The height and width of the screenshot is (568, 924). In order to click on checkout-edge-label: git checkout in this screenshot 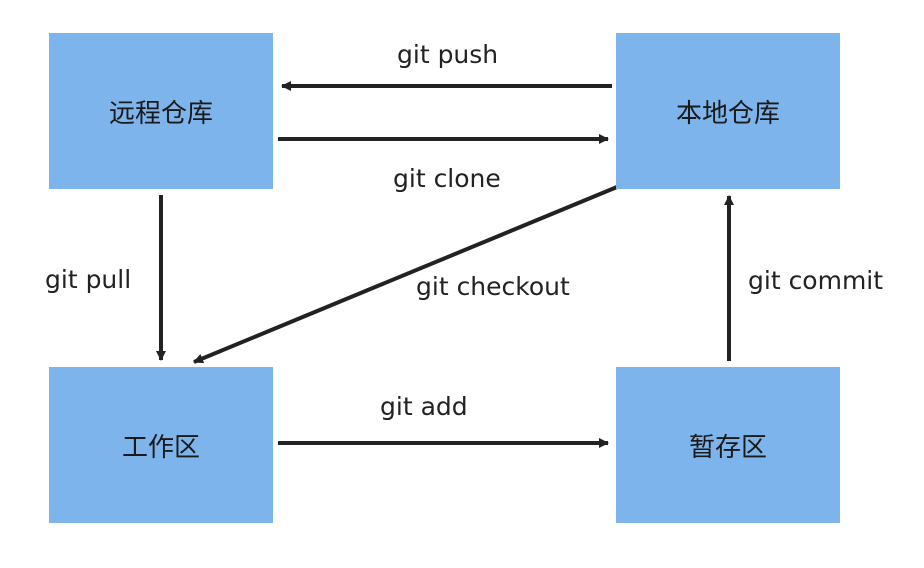, I will do `click(493, 286)`.